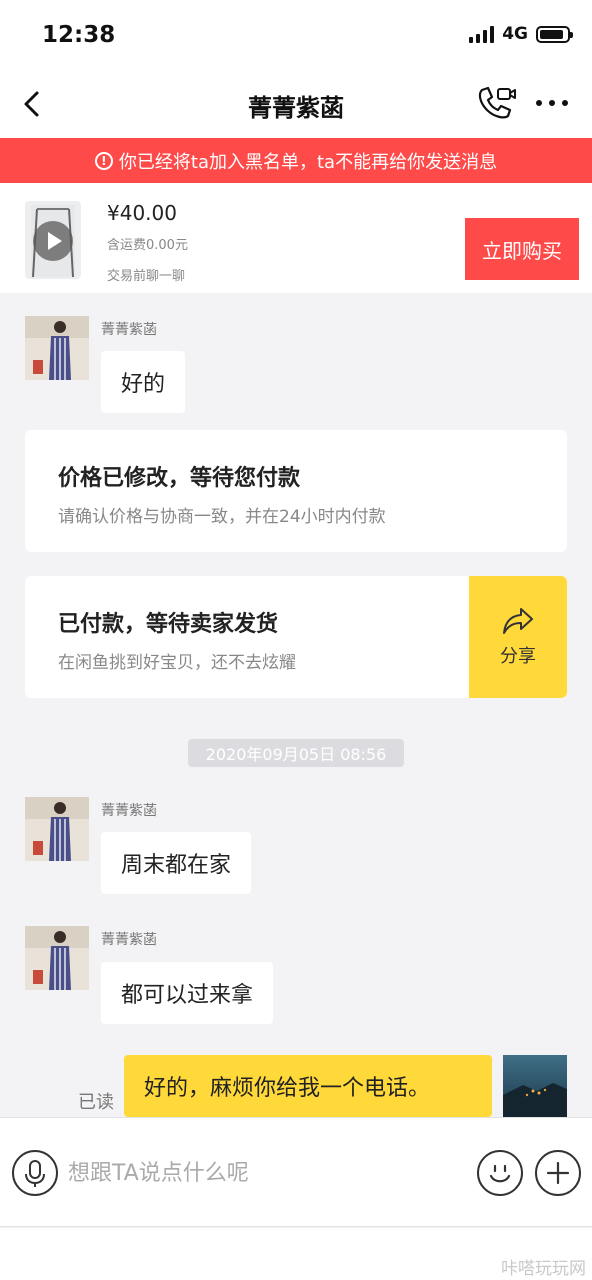  I want to click on buy-now-button: 立即购买, so click(522, 249).